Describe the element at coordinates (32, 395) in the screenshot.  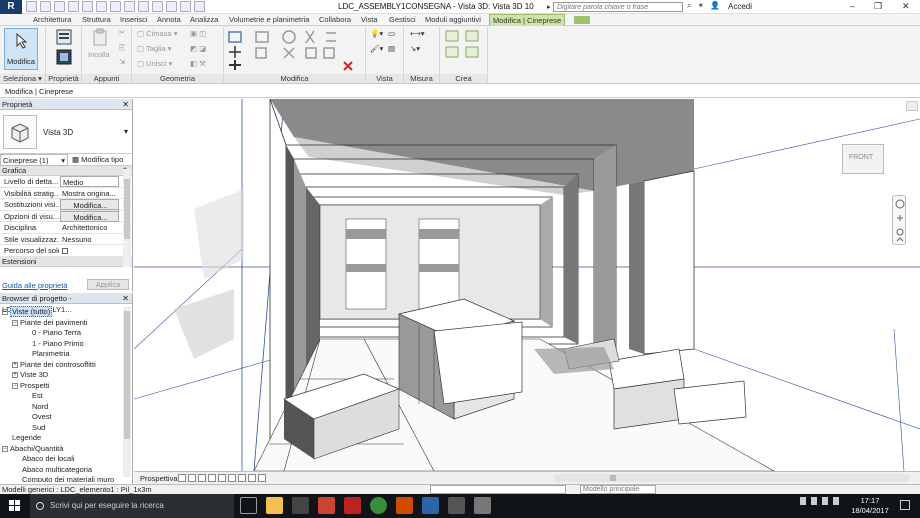
I see `tree-node: Est` at that location.